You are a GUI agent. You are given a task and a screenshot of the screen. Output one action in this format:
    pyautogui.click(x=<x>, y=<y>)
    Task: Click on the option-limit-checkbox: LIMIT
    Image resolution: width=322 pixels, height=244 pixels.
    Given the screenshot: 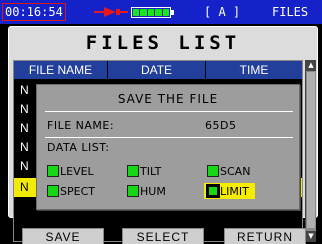 What is the action you would take?
    pyautogui.click(x=229, y=191)
    